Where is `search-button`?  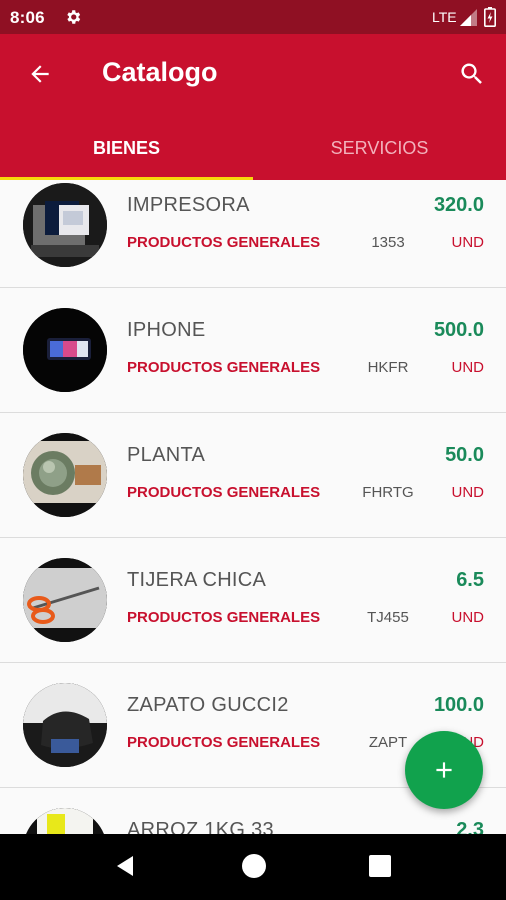 search-button is located at coordinates (472, 74).